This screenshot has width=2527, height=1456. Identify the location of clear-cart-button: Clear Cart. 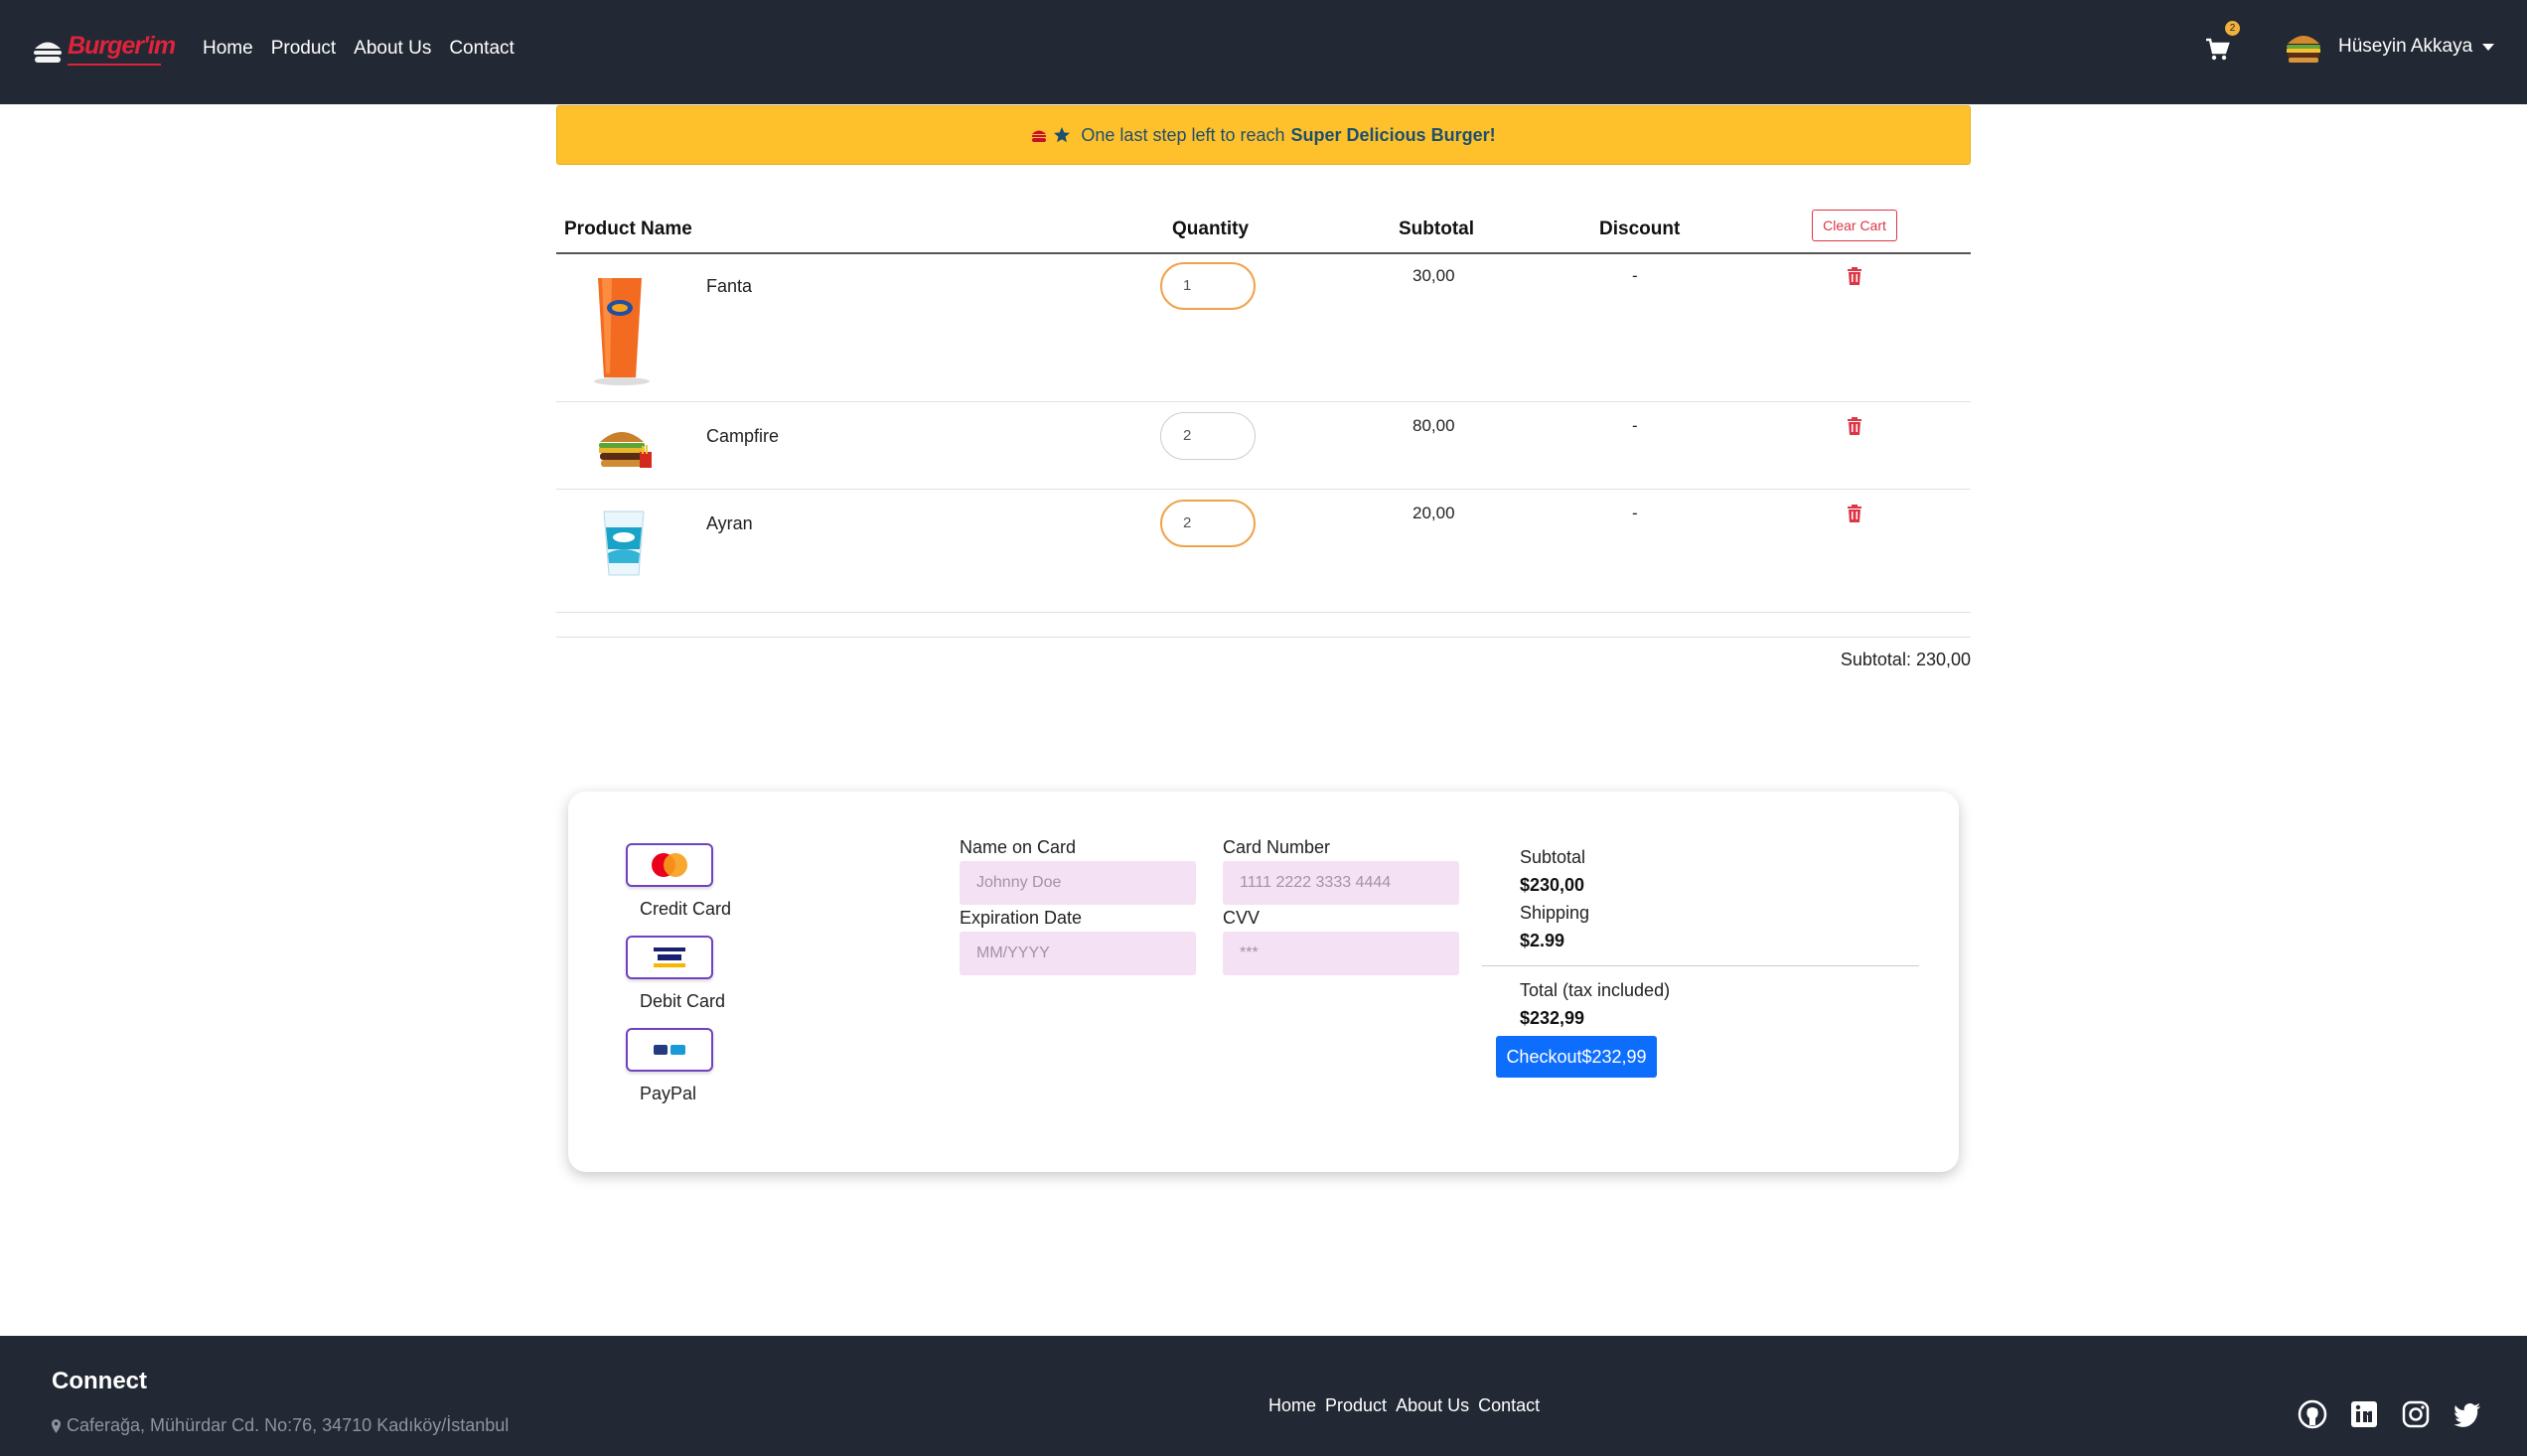
(1854, 225).